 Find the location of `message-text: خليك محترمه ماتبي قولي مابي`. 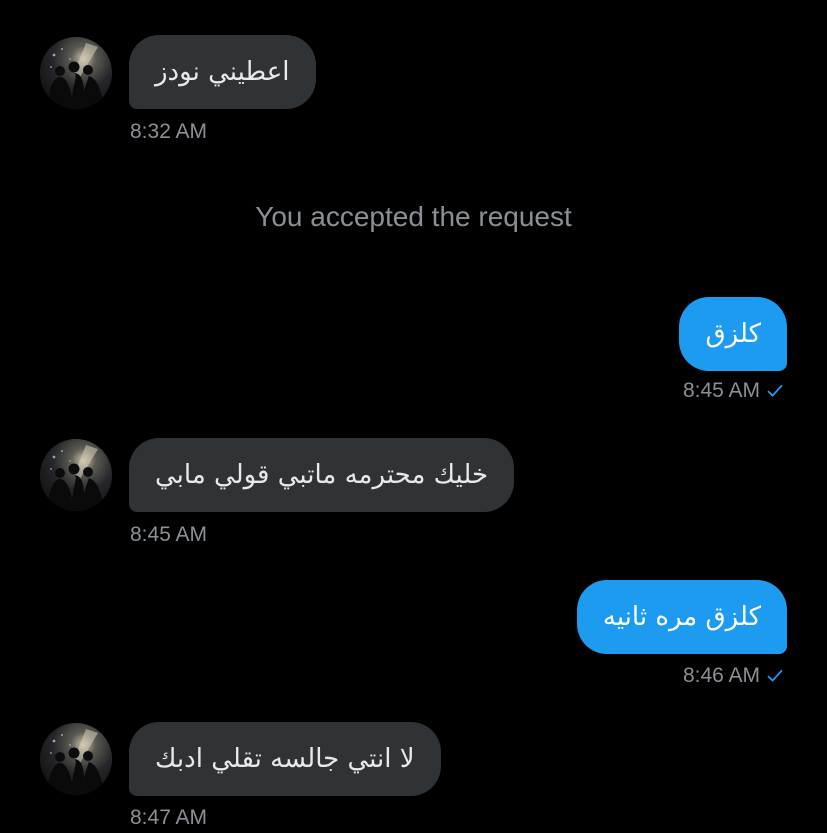

message-text: خليك محترمه ماتبي قولي مابي is located at coordinates (322, 475).